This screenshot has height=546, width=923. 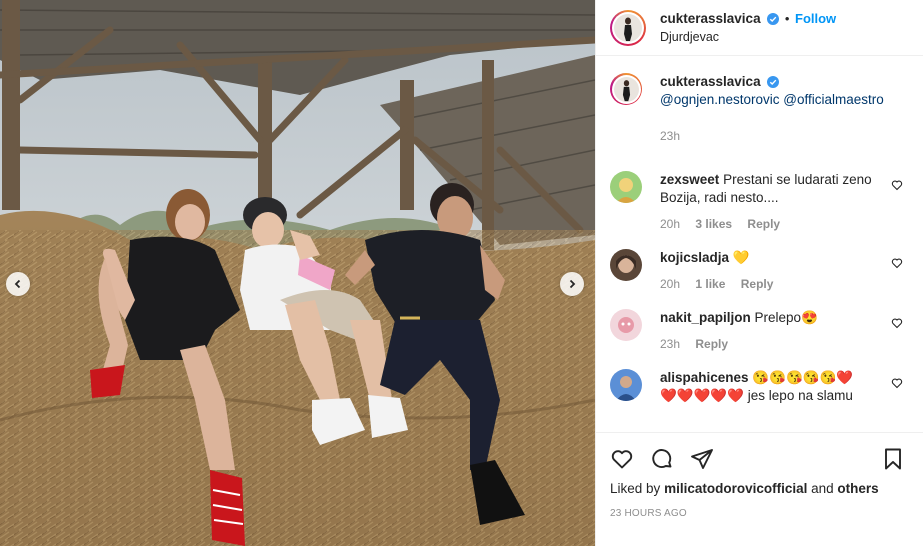 What do you see at coordinates (735, 488) in the screenshot?
I see `liked-by-user: milicatodorovicofficial` at bounding box center [735, 488].